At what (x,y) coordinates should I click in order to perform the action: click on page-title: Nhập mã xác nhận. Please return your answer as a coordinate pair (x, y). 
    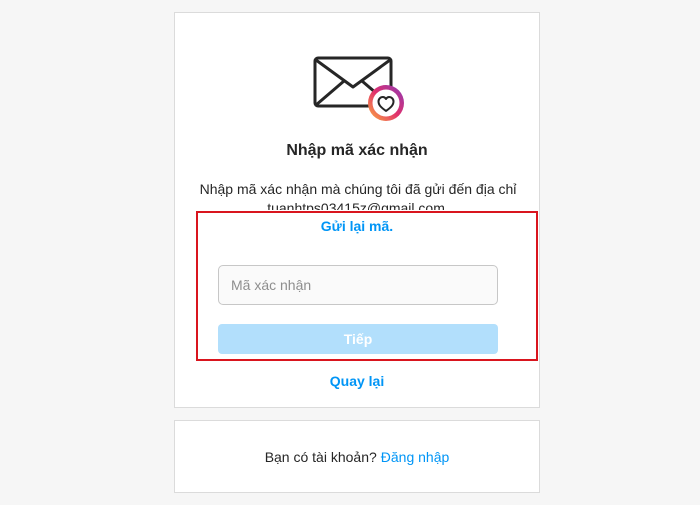
    Looking at the image, I should click on (357, 150).